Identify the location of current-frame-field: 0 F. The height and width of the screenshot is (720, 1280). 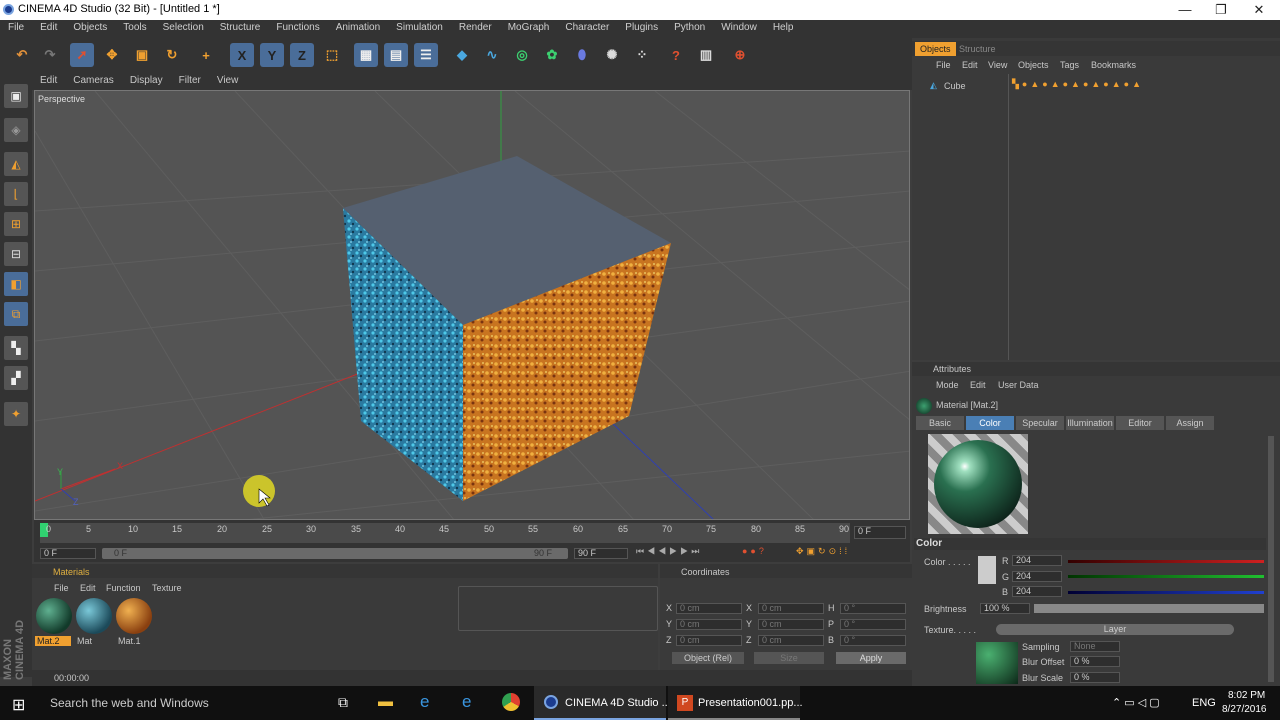
(880, 532).